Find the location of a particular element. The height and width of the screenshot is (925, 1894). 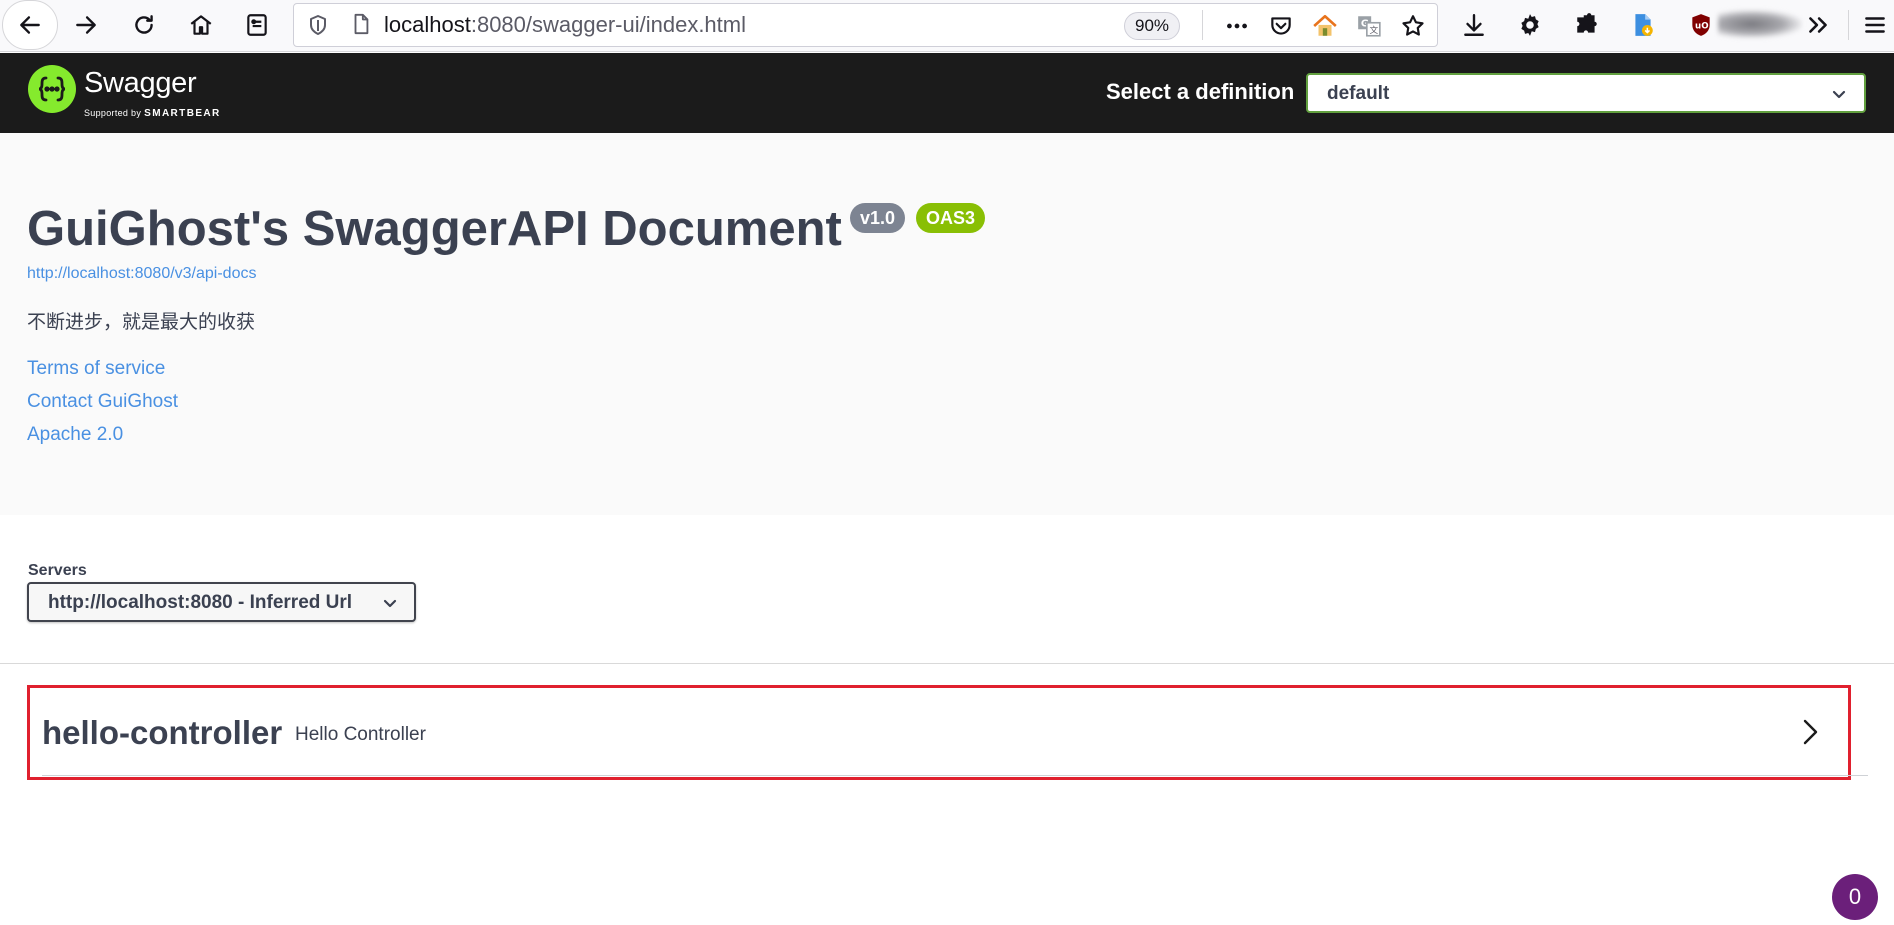

definition-select: default is located at coordinates (1586, 93).